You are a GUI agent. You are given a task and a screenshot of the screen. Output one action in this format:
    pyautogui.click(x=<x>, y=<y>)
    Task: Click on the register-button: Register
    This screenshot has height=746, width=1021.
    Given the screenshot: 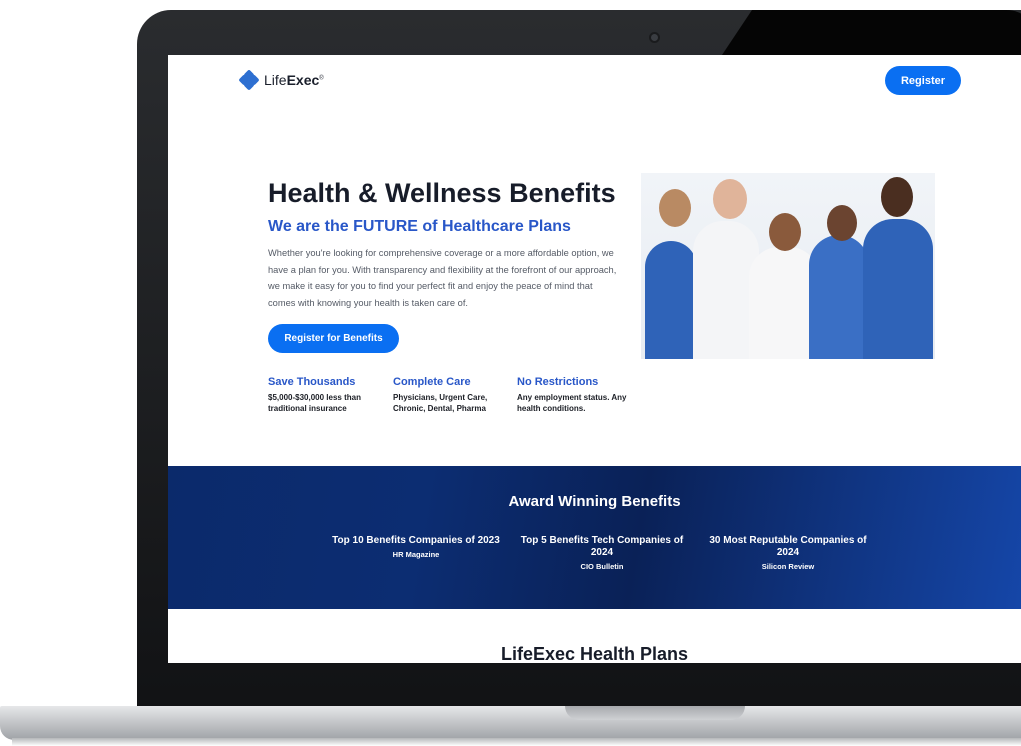 What is the action you would take?
    pyautogui.click(x=923, y=80)
    